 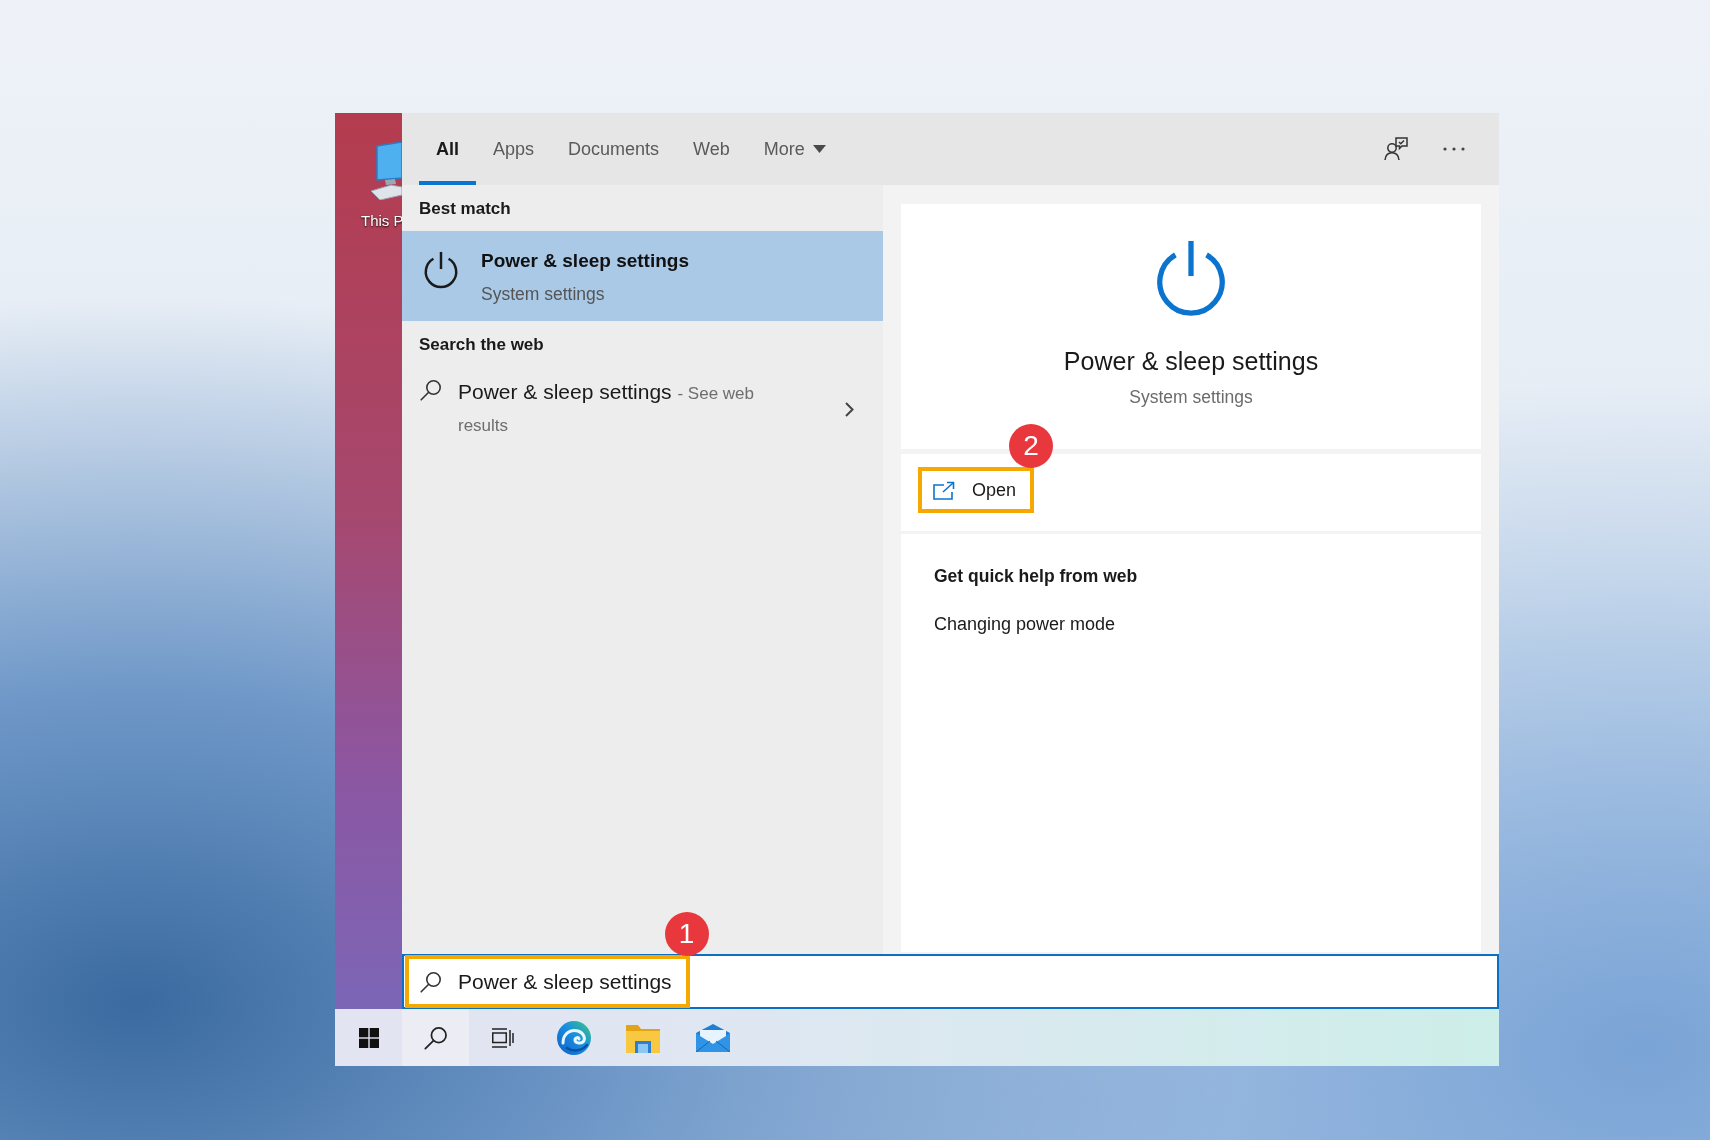 I want to click on stacked-windows-icon, so click(x=502, y=1037).